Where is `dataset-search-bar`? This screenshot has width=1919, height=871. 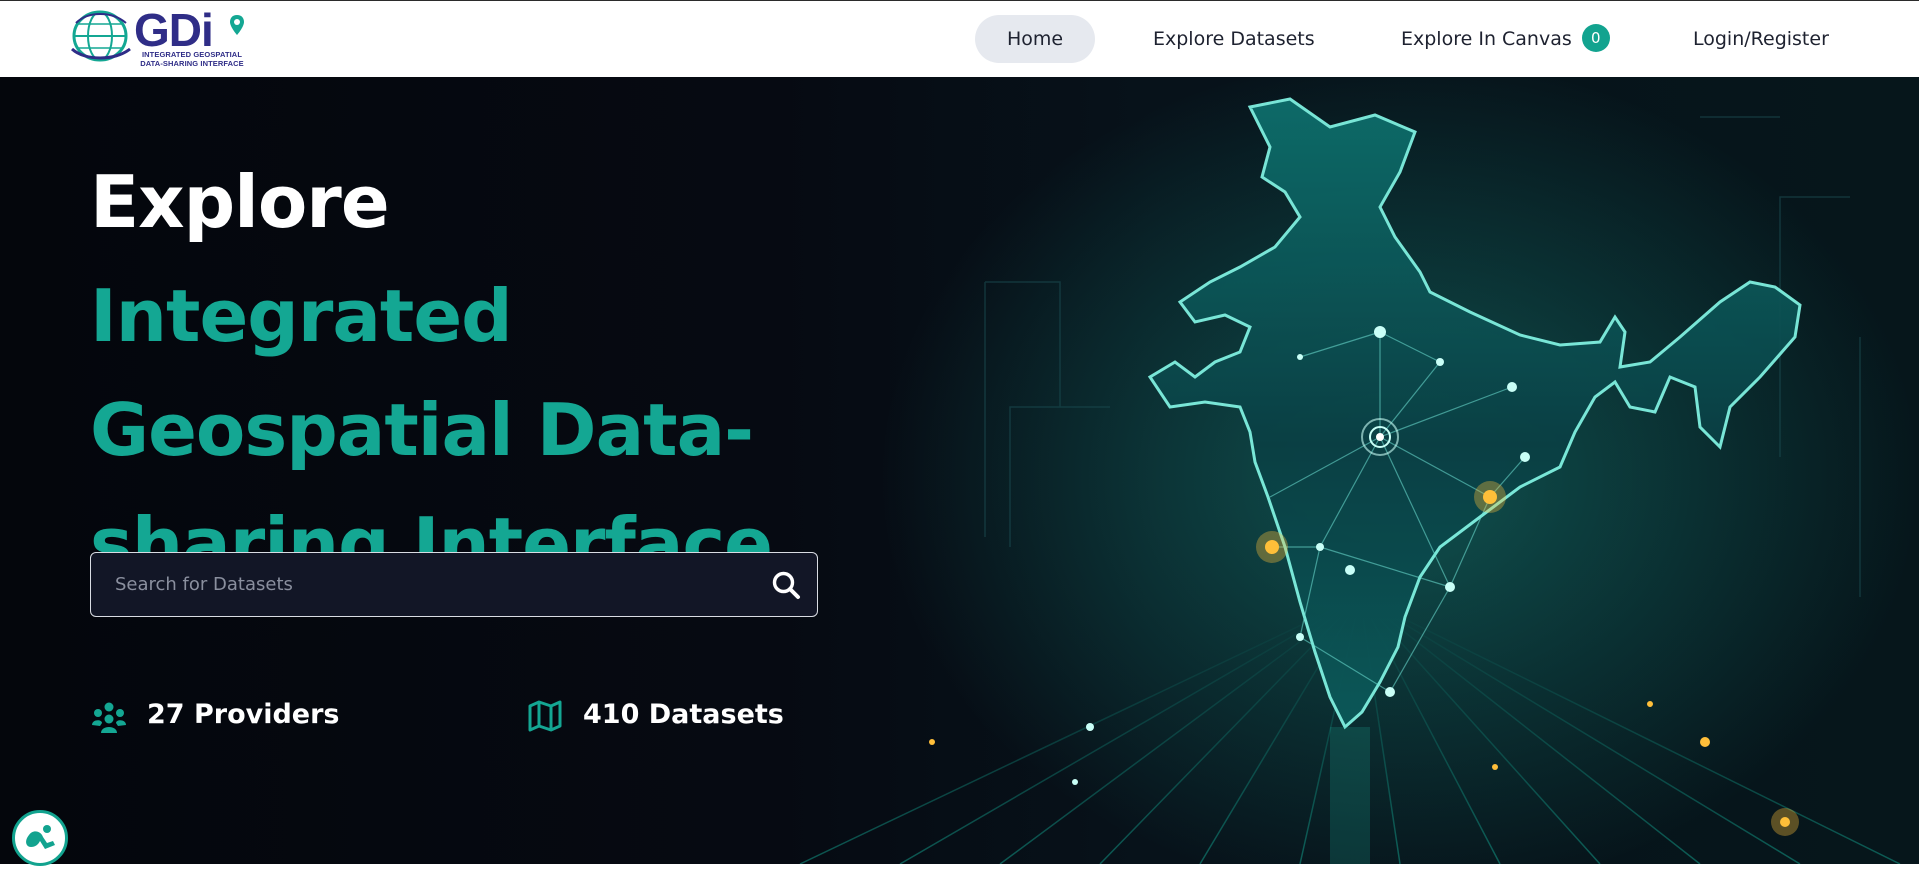 dataset-search-bar is located at coordinates (454, 584).